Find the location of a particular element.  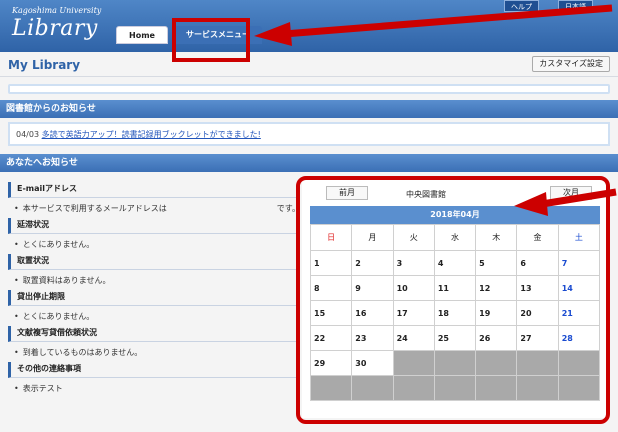

news-date: 04/03 is located at coordinates (28, 134).